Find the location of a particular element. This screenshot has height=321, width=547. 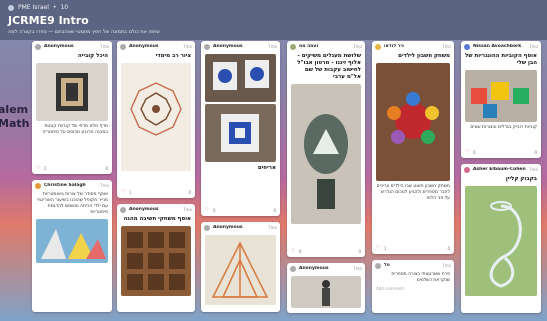

string-art-image is located at coordinates (156, 109).